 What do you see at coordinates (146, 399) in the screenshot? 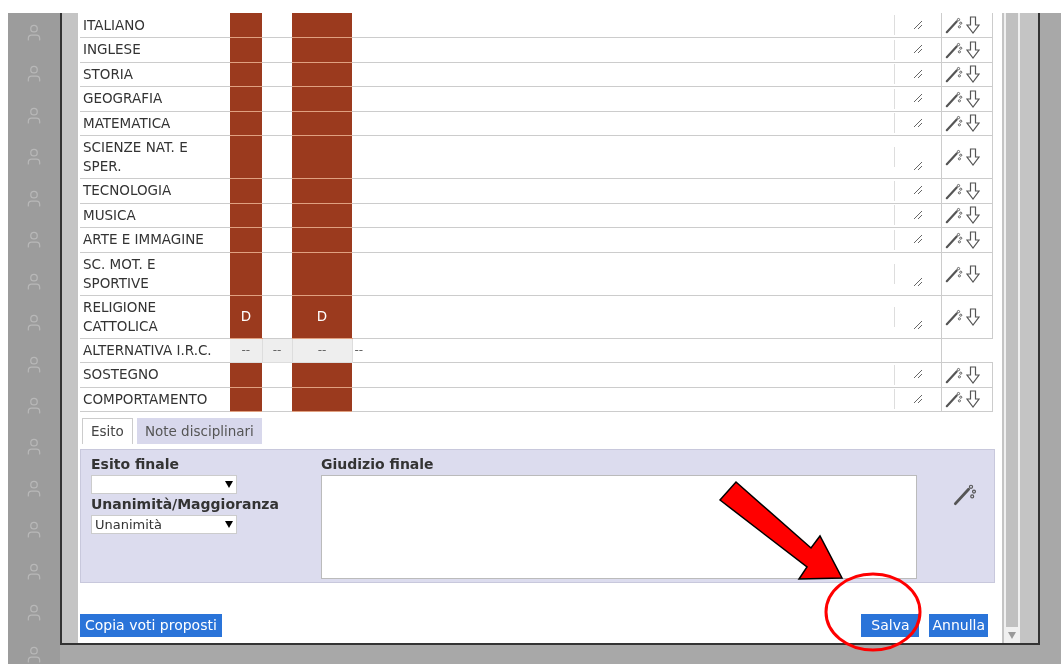
I see `subject-label: COMPORTAMENTO` at bounding box center [146, 399].